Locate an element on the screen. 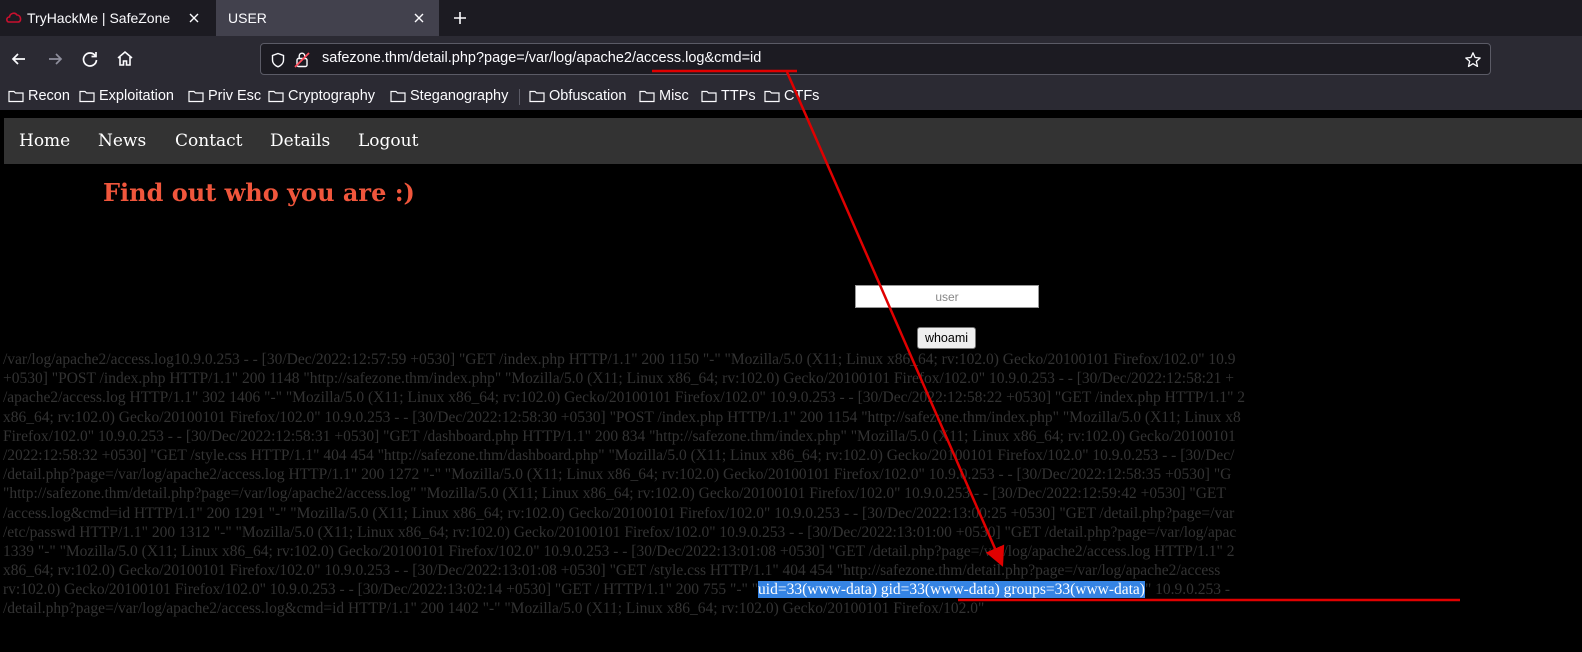  bookmark-label: Misc is located at coordinates (674, 96).